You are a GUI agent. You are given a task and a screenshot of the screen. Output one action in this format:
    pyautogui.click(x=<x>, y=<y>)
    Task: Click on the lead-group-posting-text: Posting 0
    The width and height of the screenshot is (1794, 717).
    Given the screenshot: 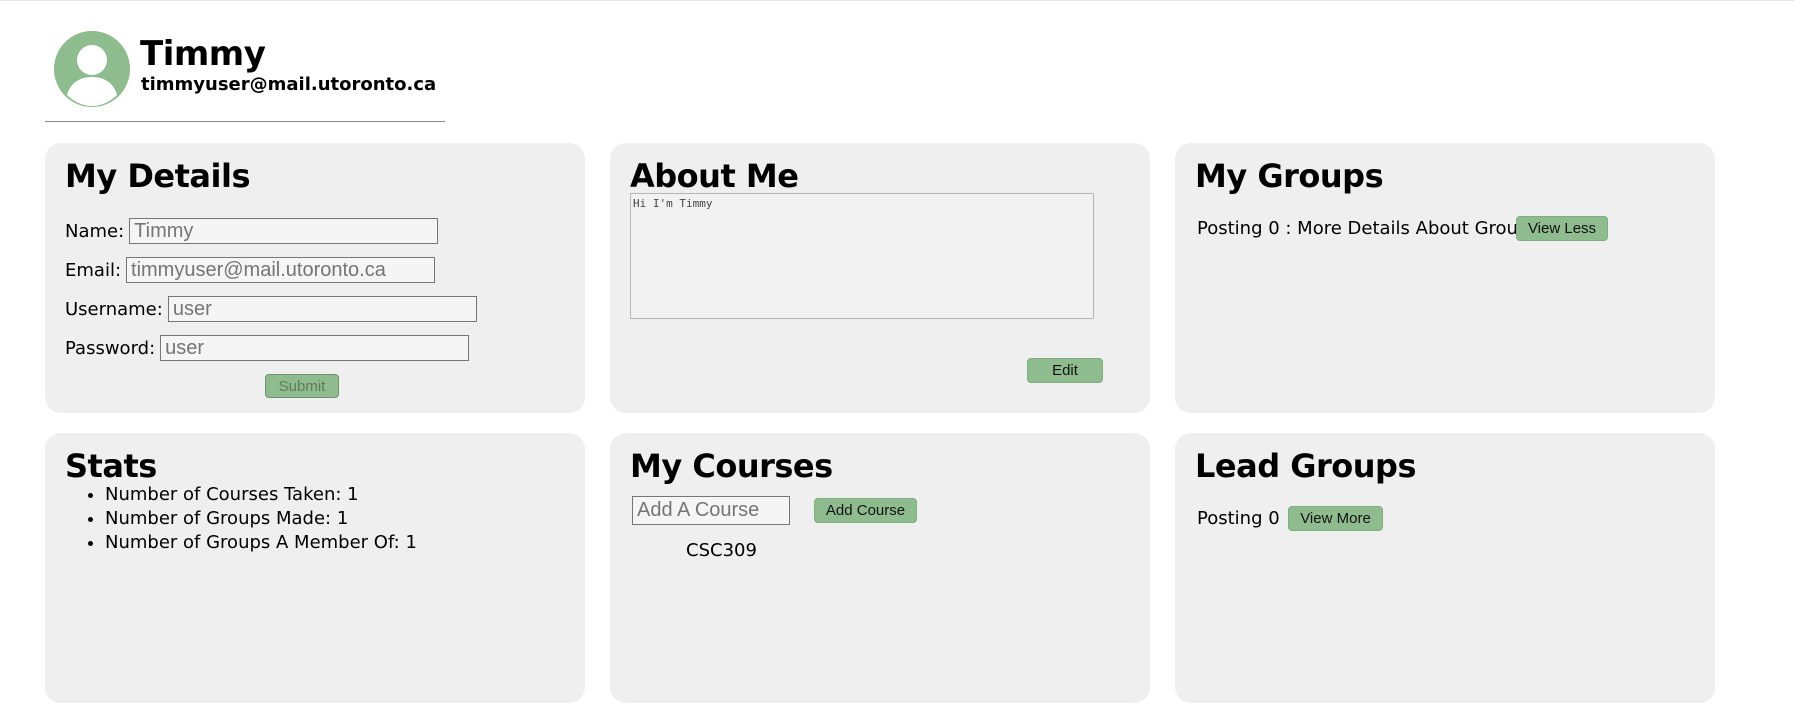 What is the action you would take?
    pyautogui.click(x=1238, y=518)
    